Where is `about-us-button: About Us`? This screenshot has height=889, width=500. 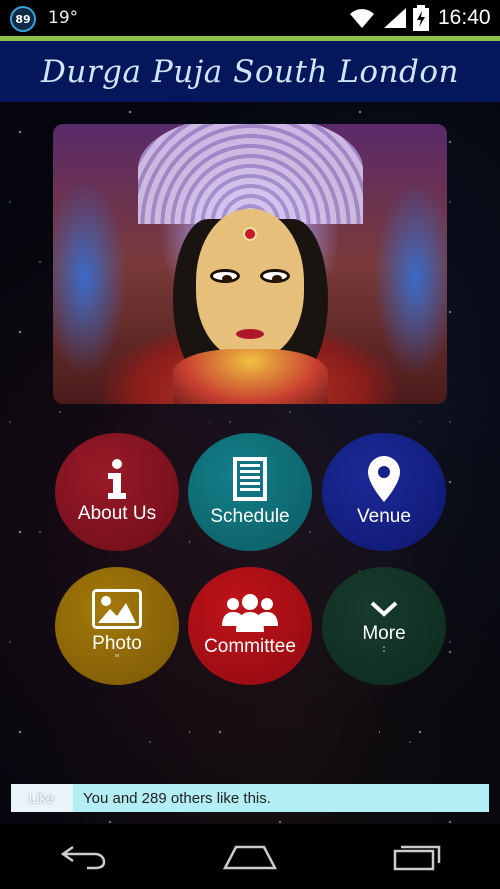
about-us-button: About Us is located at coordinates (117, 492).